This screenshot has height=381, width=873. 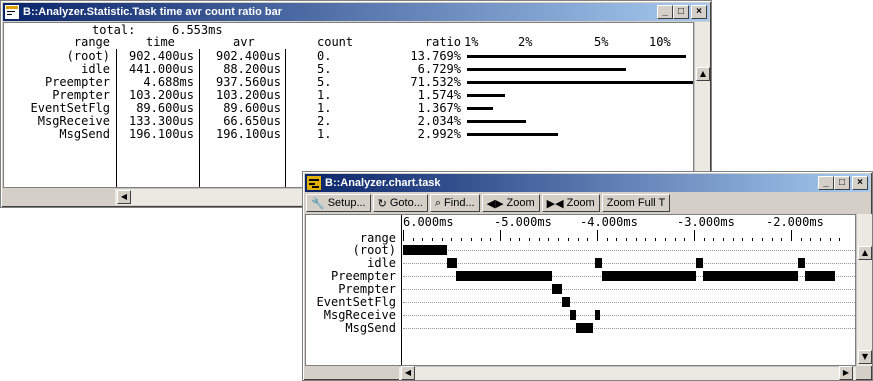 I want to click on time-axis-label: -2.000ms, so click(x=795, y=222).